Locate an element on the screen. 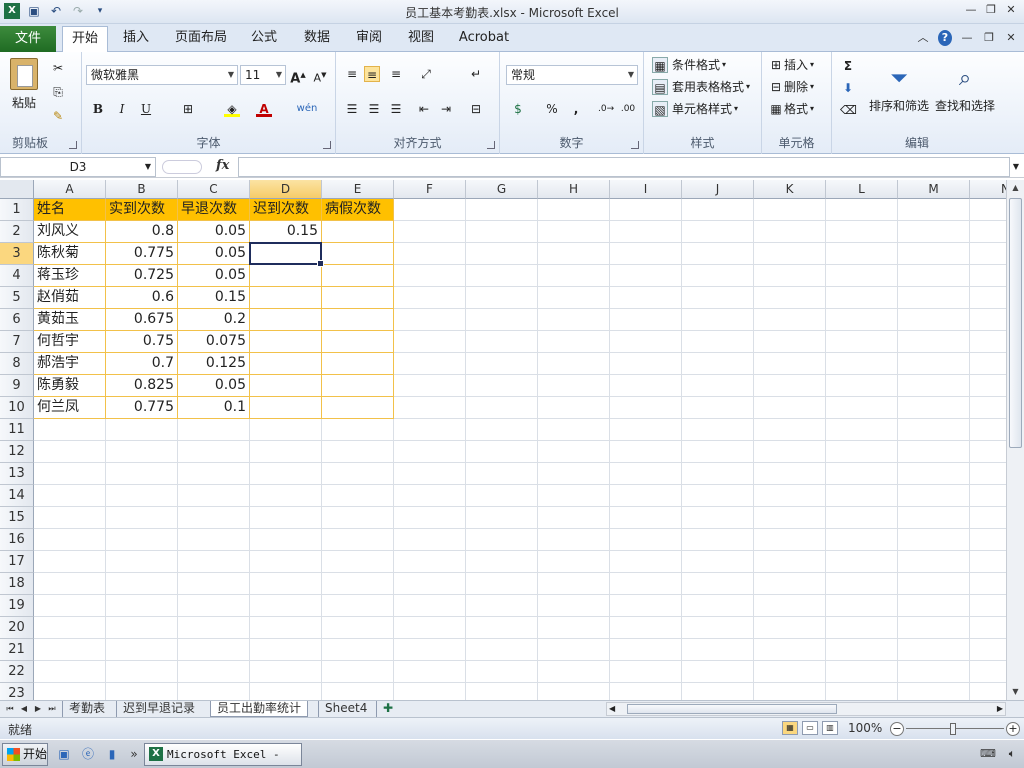  page-break-view-icon: ▥ is located at coordinates (830, 728).